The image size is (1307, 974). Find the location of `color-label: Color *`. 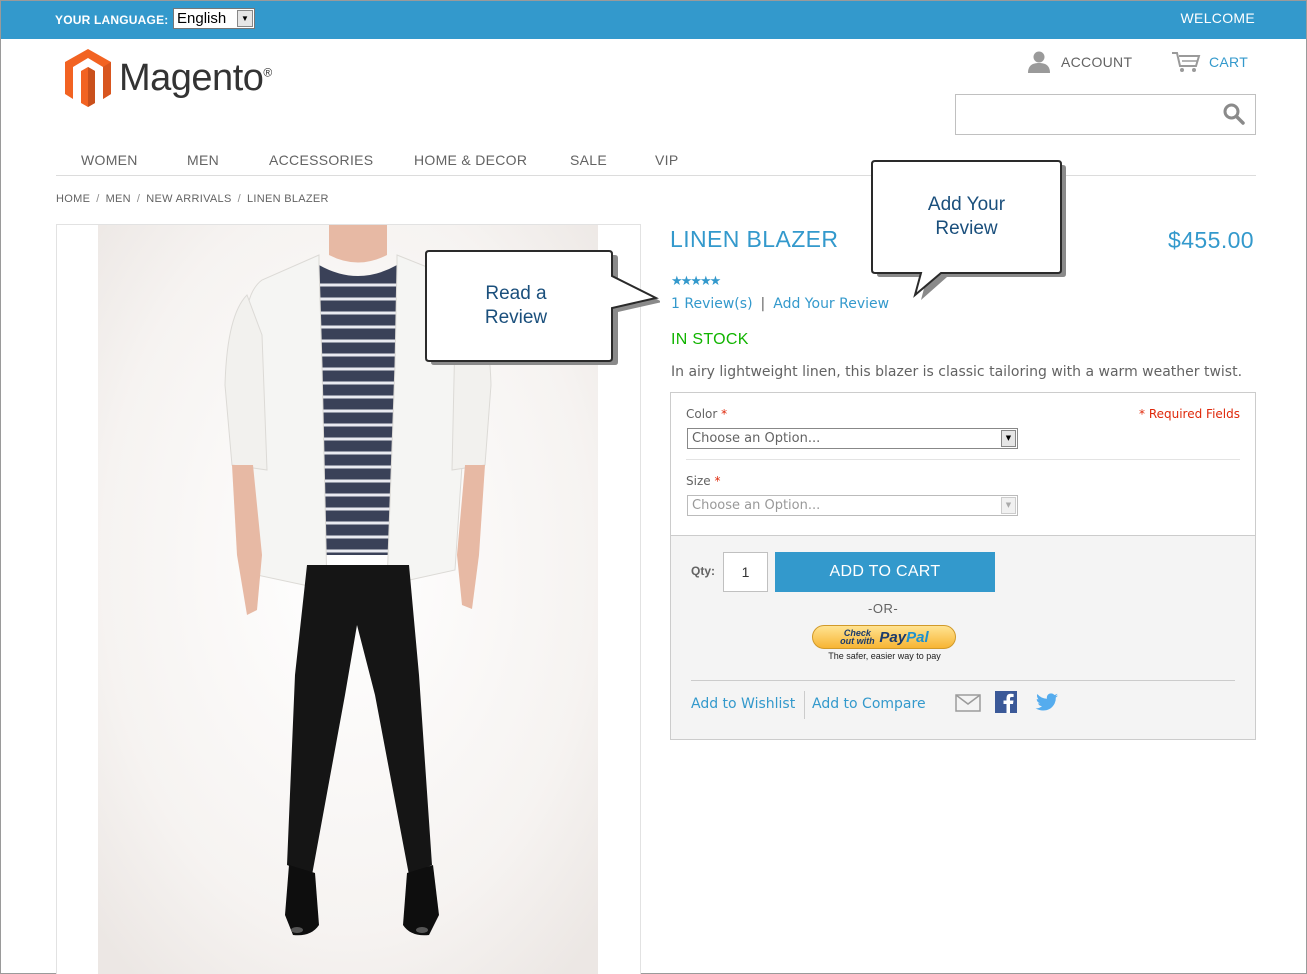

color-label: Color * is located at coordinates (706, 414).